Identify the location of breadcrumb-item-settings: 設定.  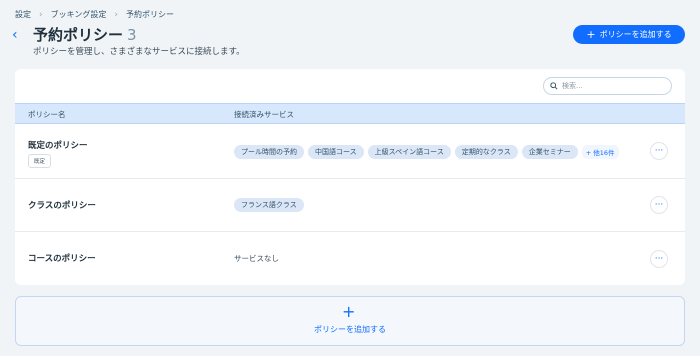
(23, 14).